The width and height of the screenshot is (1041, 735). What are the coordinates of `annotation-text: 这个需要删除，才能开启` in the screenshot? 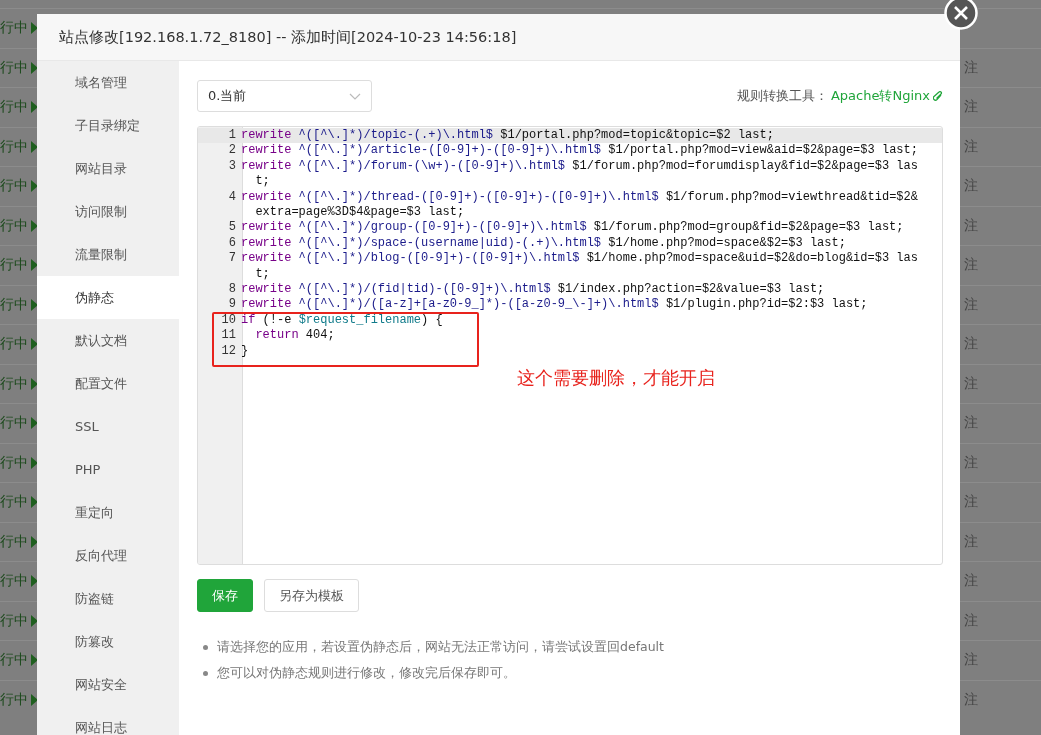 It's located at (616, 378).